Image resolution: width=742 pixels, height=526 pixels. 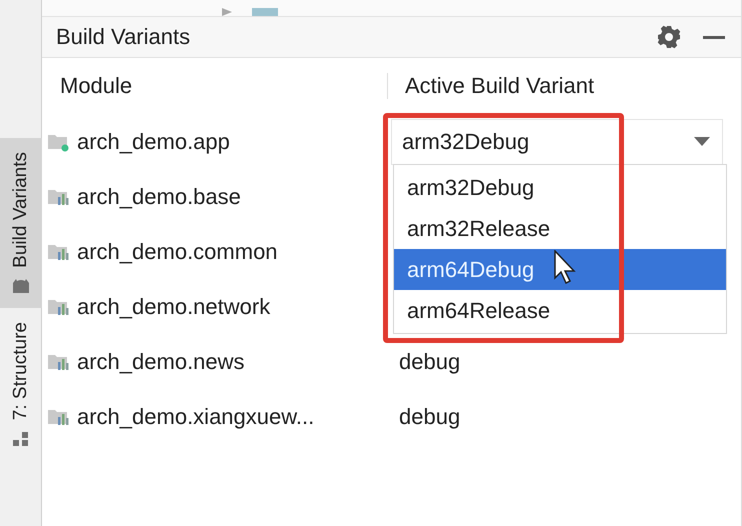 What do you see at coordinates (714, 37) in the screenshot?
I see `minimize-icon` at bounding box center [714, 37].